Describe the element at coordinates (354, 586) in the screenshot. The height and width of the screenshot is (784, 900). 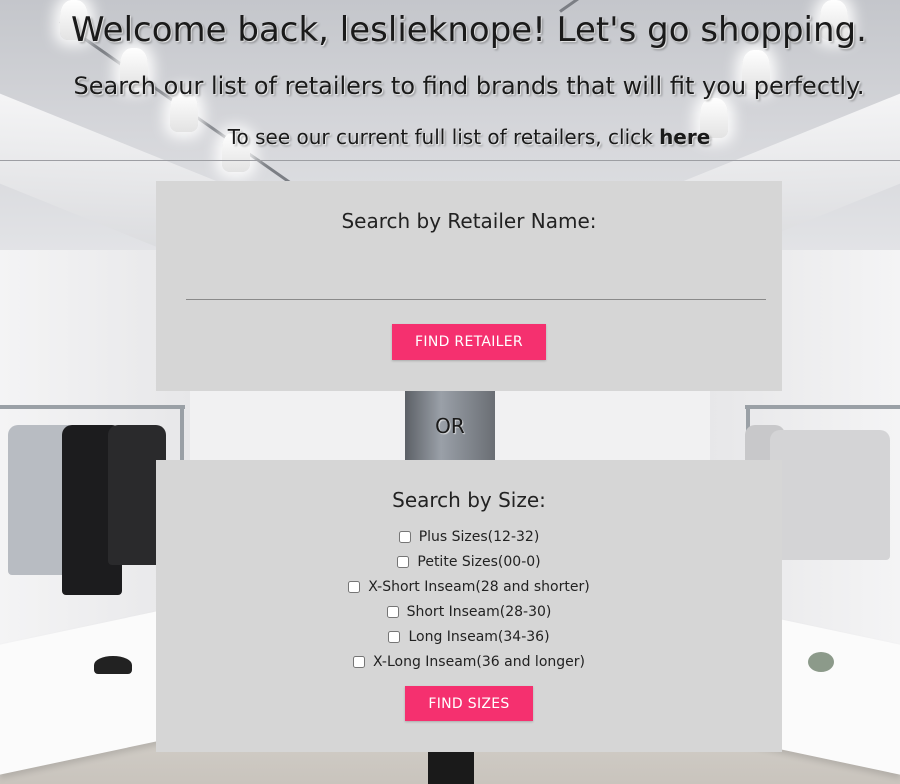
I see `x-short-inseam-checkbox` at that location.